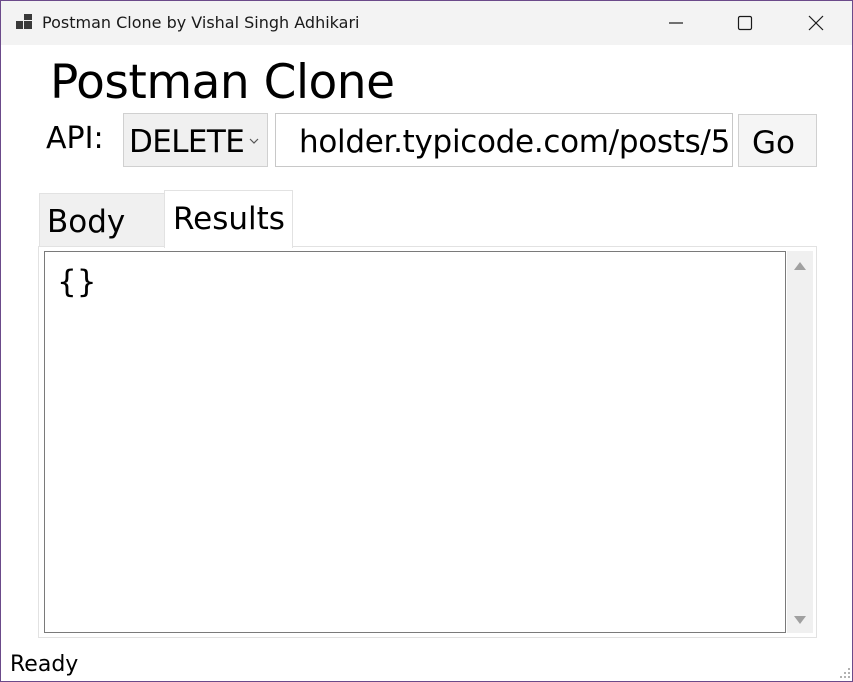  Describe the element at coordinates (800, 266) in the screenshot. I see `scroll-up-icon` at that location.